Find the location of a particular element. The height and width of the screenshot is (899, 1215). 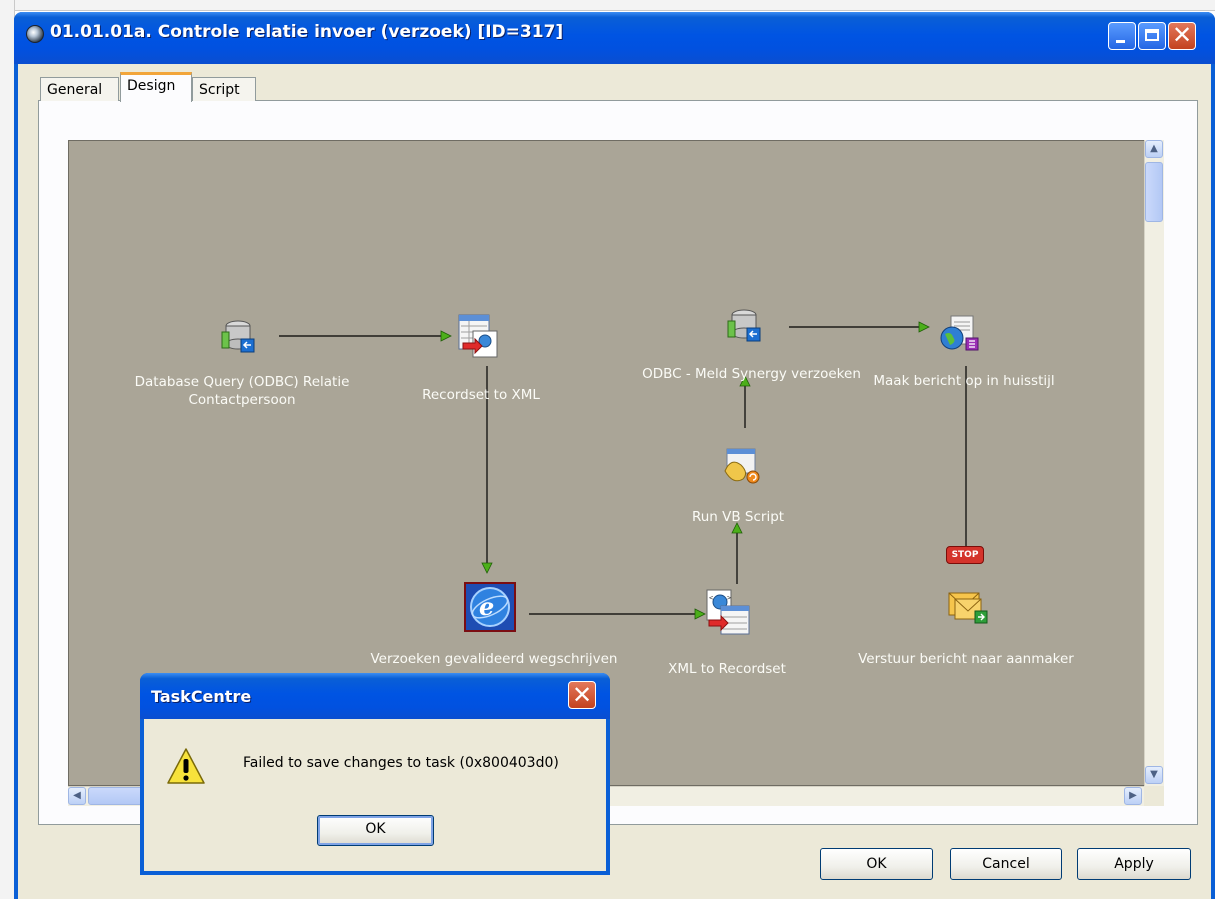

vertical-scrollbar: ▲ ▼ is located at coordinates (1154, 463).